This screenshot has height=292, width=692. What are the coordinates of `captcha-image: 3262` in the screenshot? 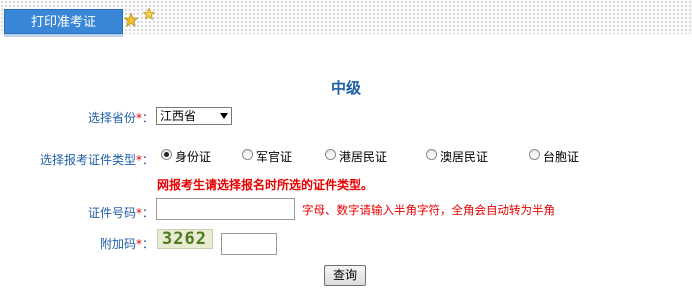 It's located at (185, 239).